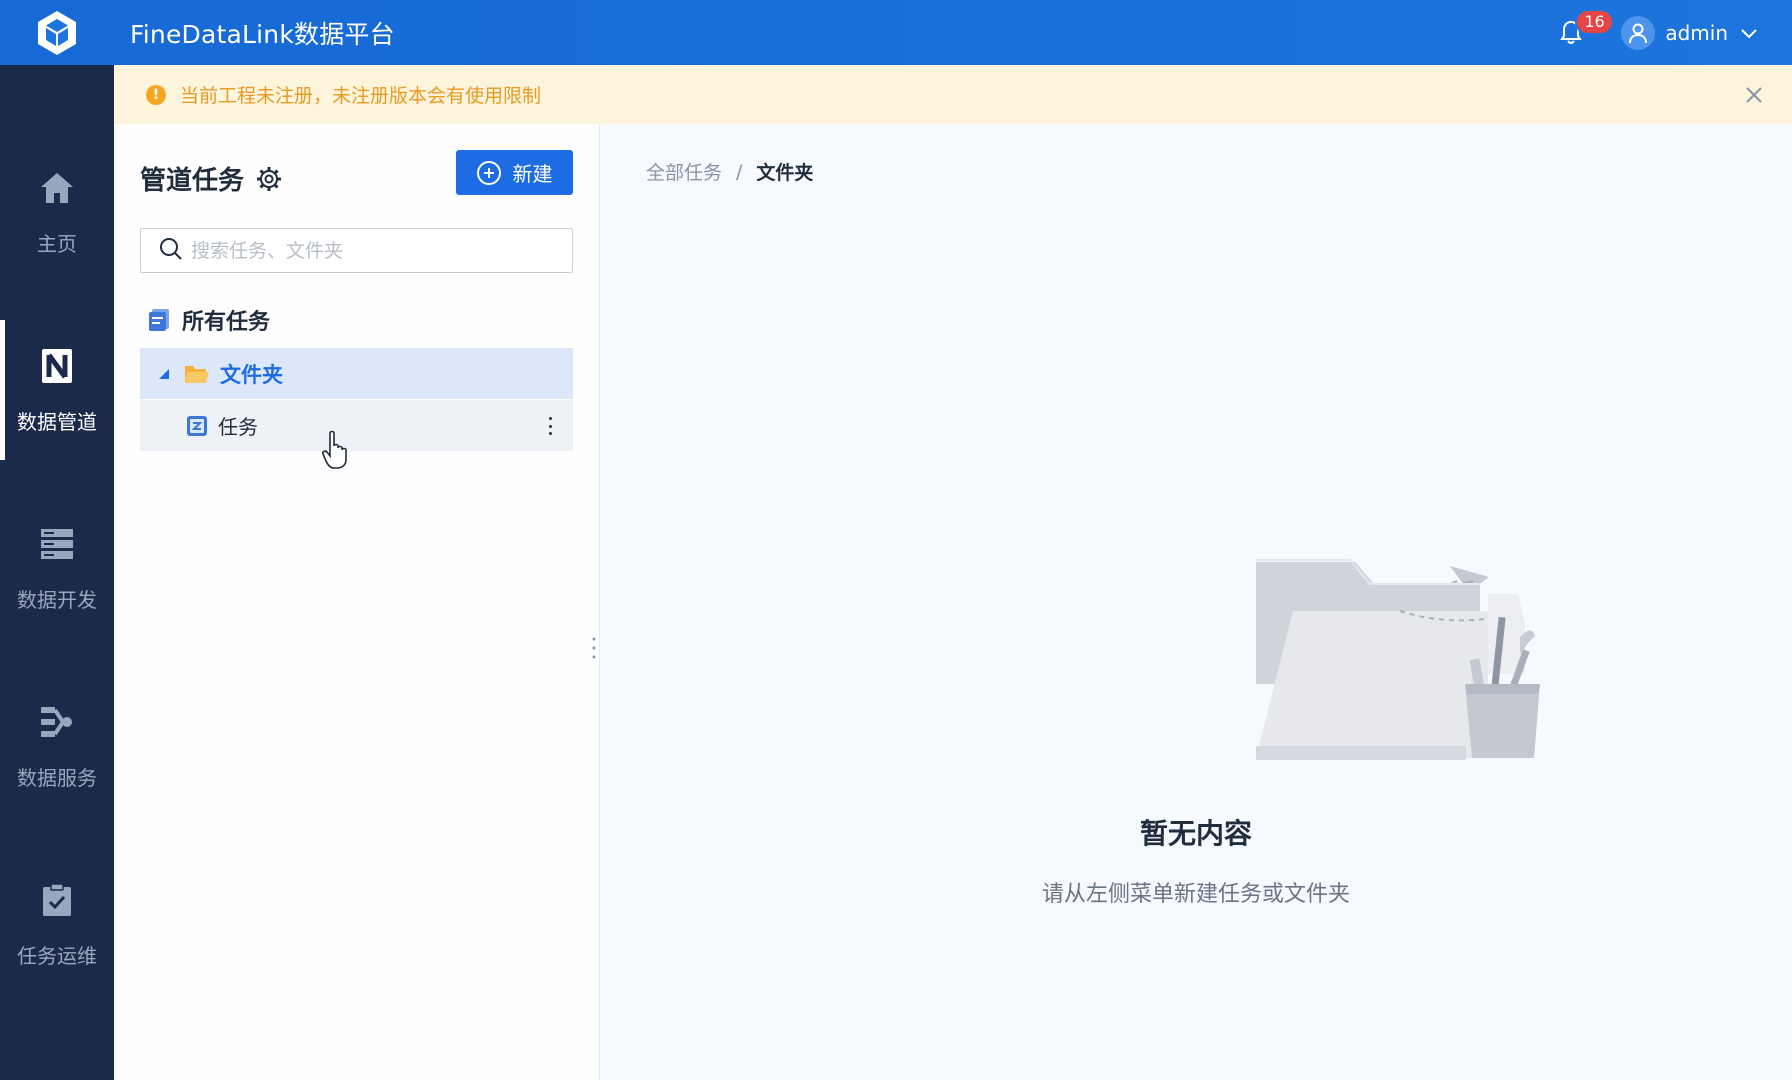 This screenshot has width=1792, height=1080. Describe the element at coordinates (57, 243) in the screenshot. I see `nav-label: 主页` at that location.